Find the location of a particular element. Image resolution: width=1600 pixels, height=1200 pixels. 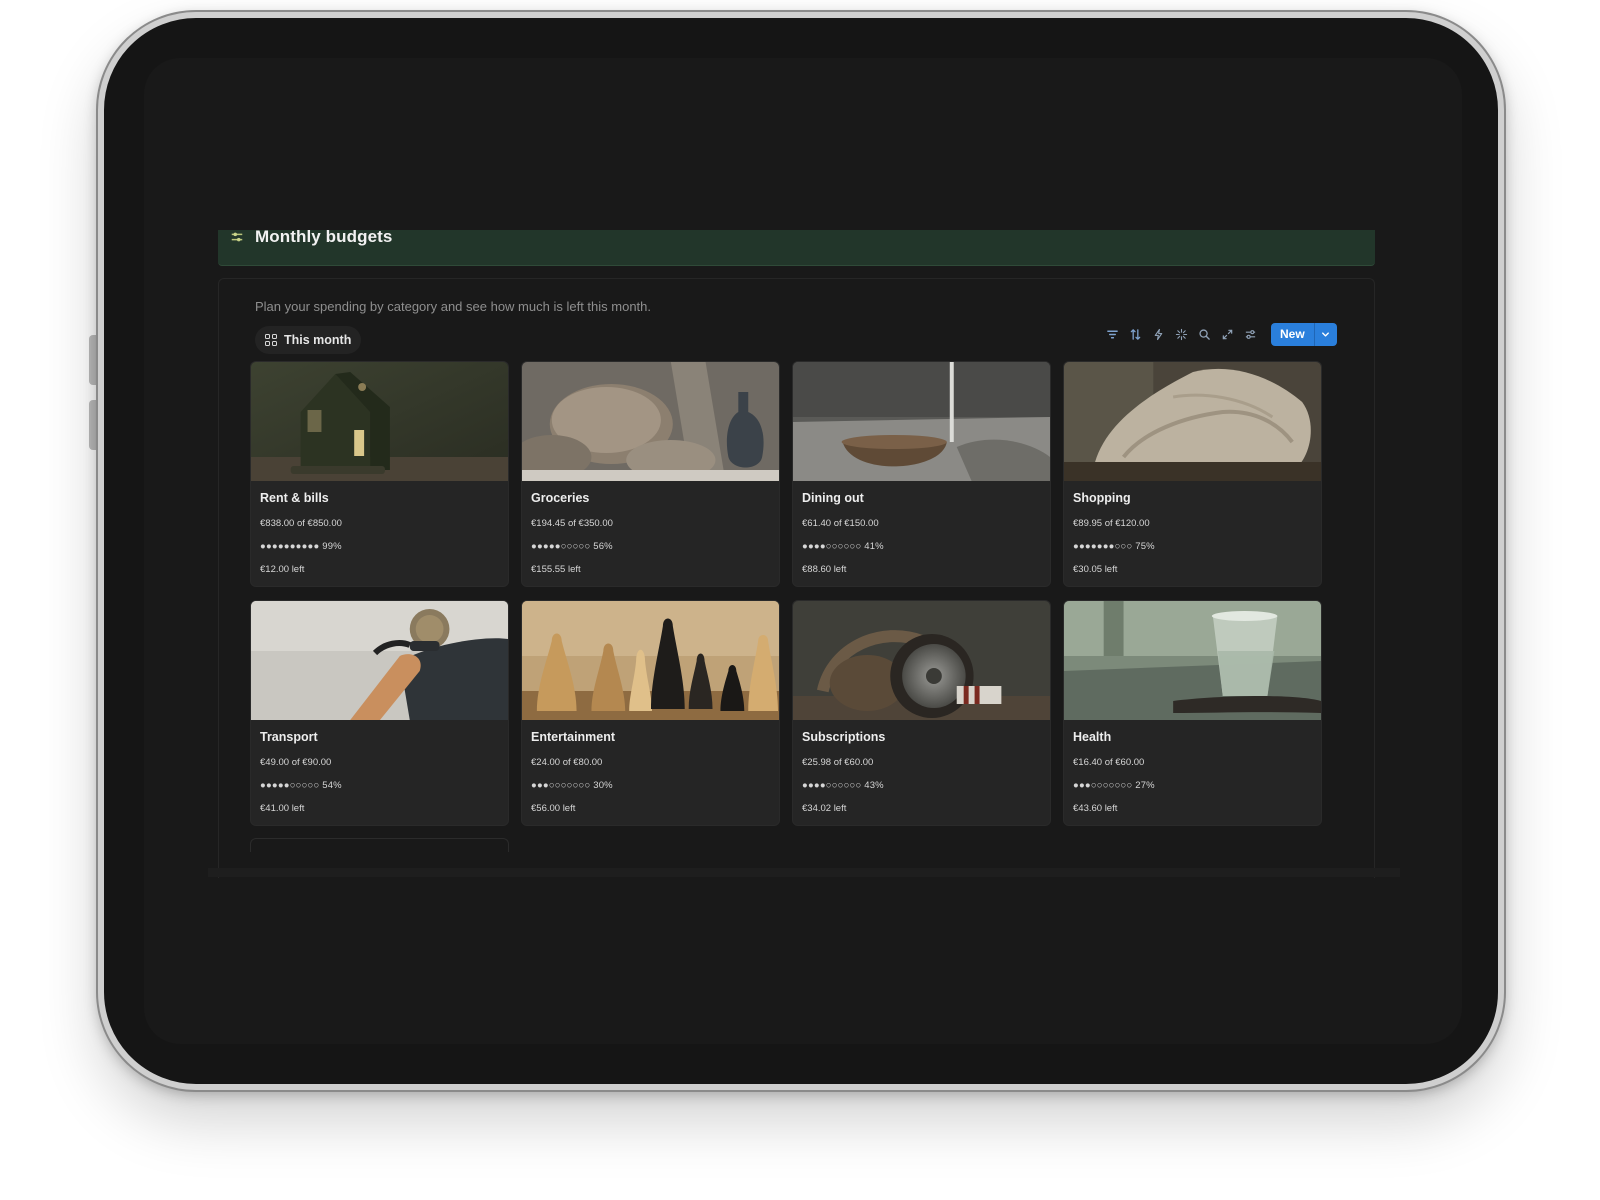

gallery-grid-icon is located at coordinates (271, 340).